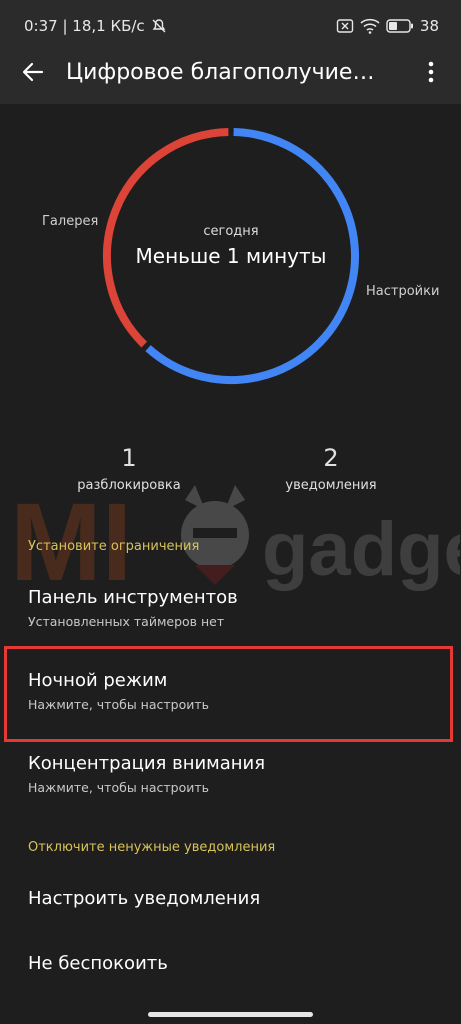 This screenshot has width=461, height=1024. I want to click on gesture-nav-handle, so click(230, 1014).